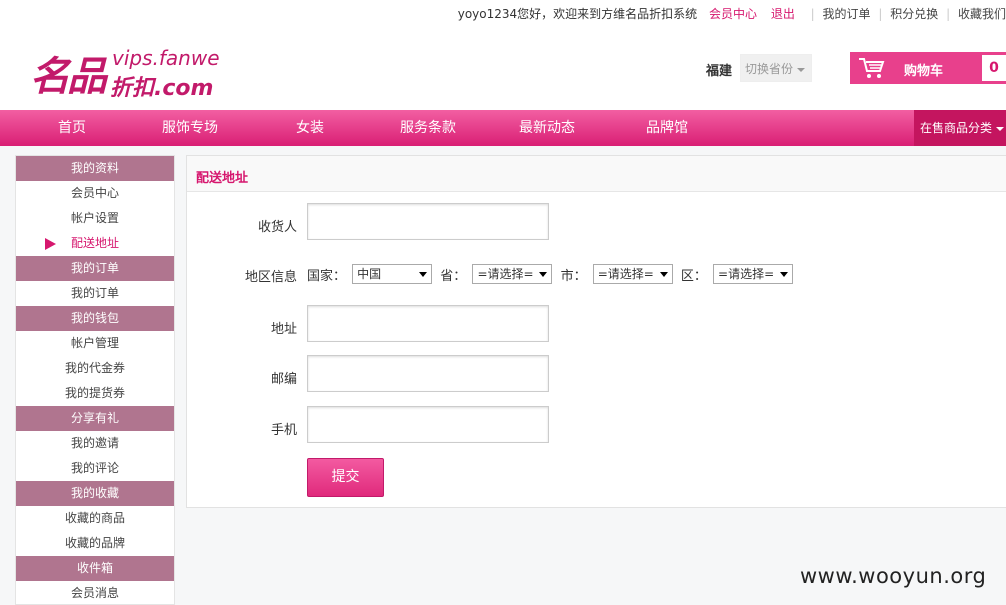 The height and width of the screenshot is (605, 1006). I want to click on switch-province-button: 切换省份, so click(776, 68).